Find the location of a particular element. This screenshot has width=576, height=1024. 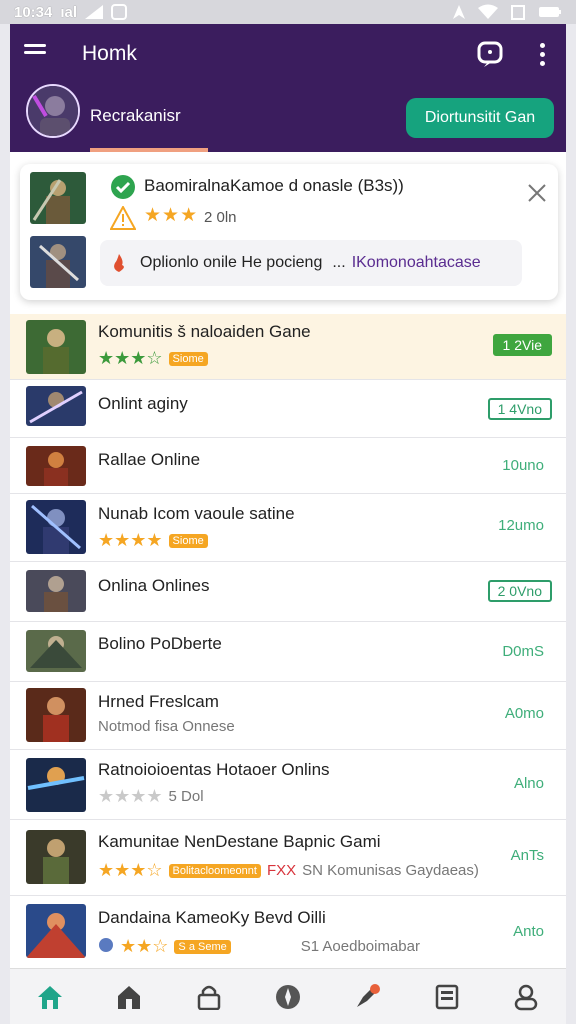

game-subtitle: Notmod fisa Onnese is located at coordinates (166, 726).